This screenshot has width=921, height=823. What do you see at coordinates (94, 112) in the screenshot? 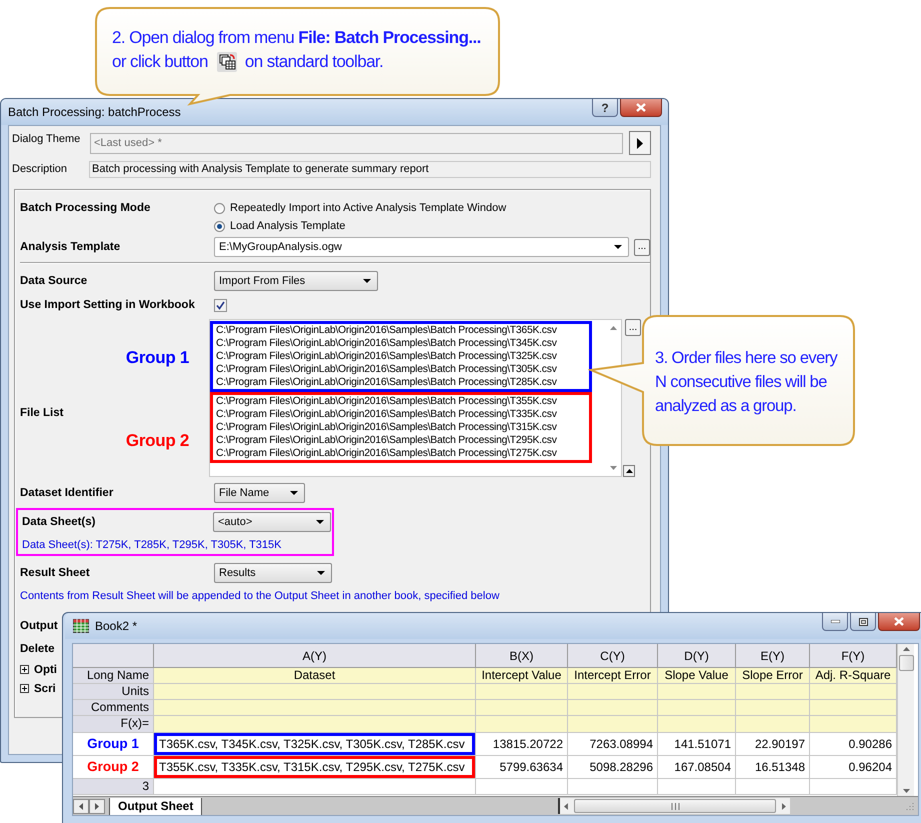
I see `window-title: Batch Processing: batchProcess` at bounding box center [94, 112].